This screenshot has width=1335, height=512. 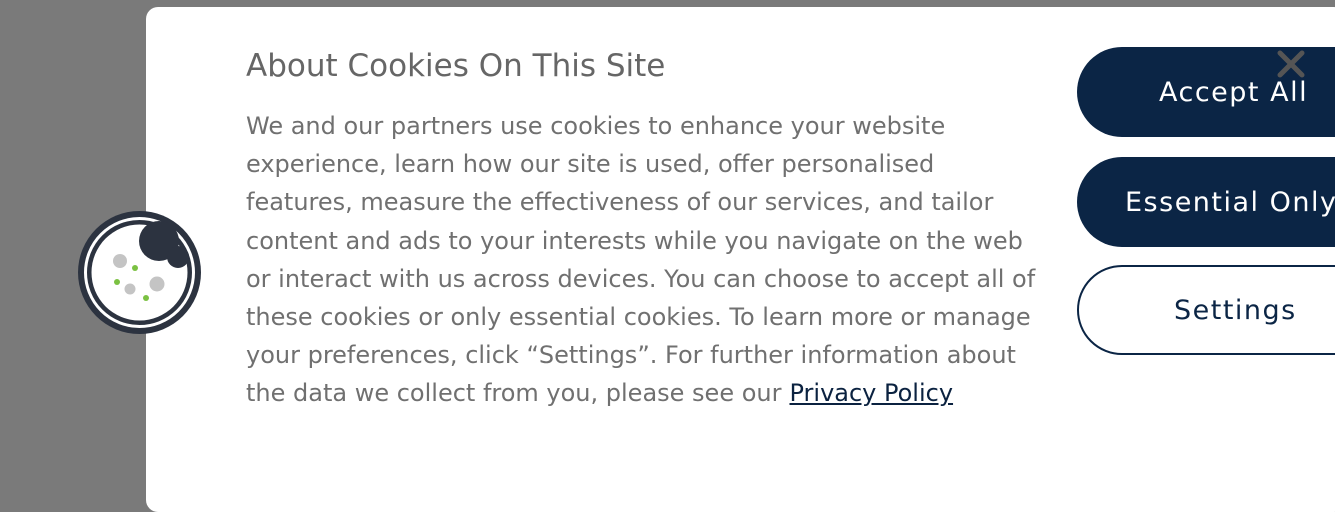 What do you see at coordinates (871, 393) in the screenshot?
I see `privacy-policy-link: Privacy Policy` at bounding box center [871, 393].